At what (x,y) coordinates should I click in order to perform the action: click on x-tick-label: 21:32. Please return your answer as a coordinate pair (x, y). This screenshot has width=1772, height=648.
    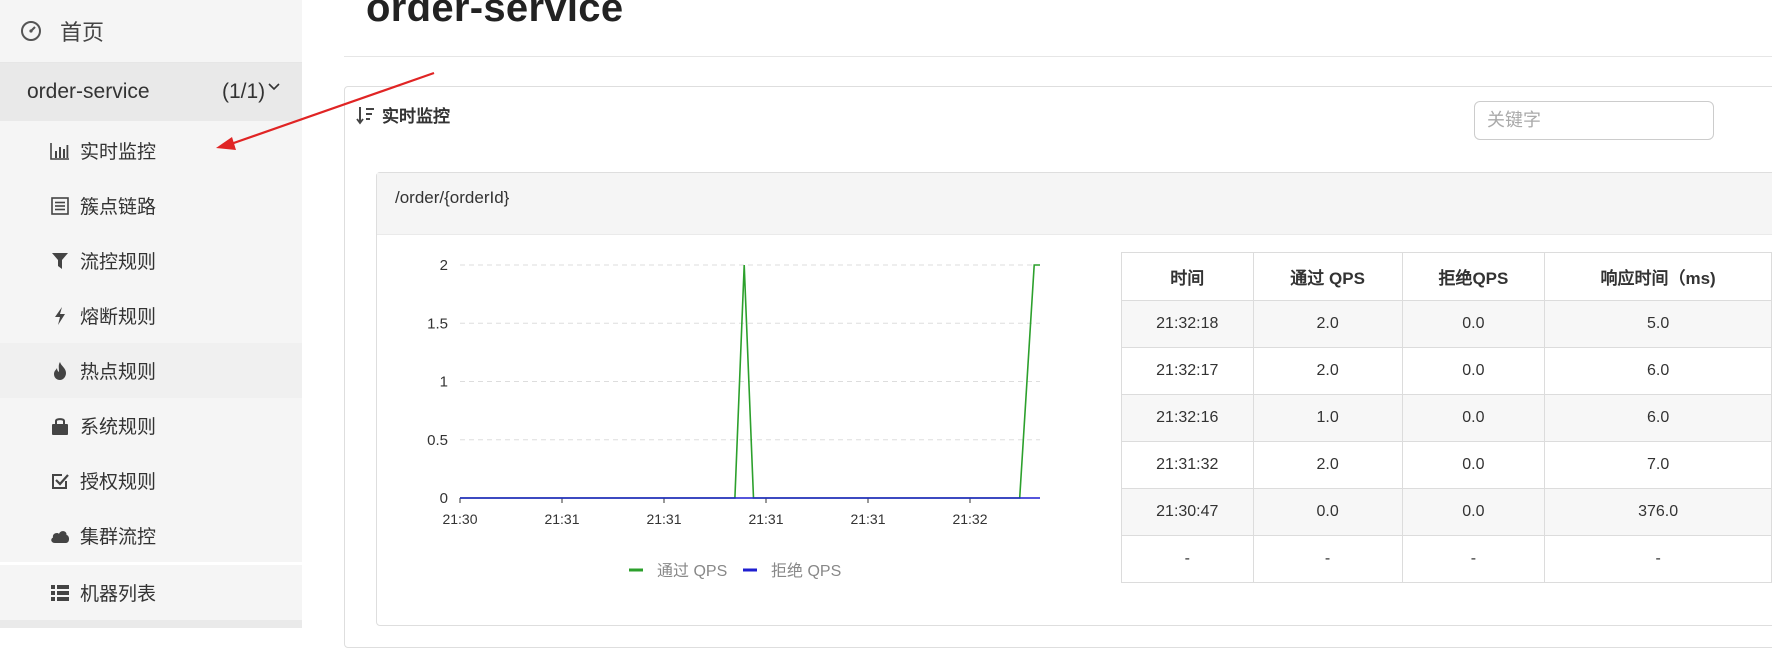
    Looking at the image, I should click on (969, 519).